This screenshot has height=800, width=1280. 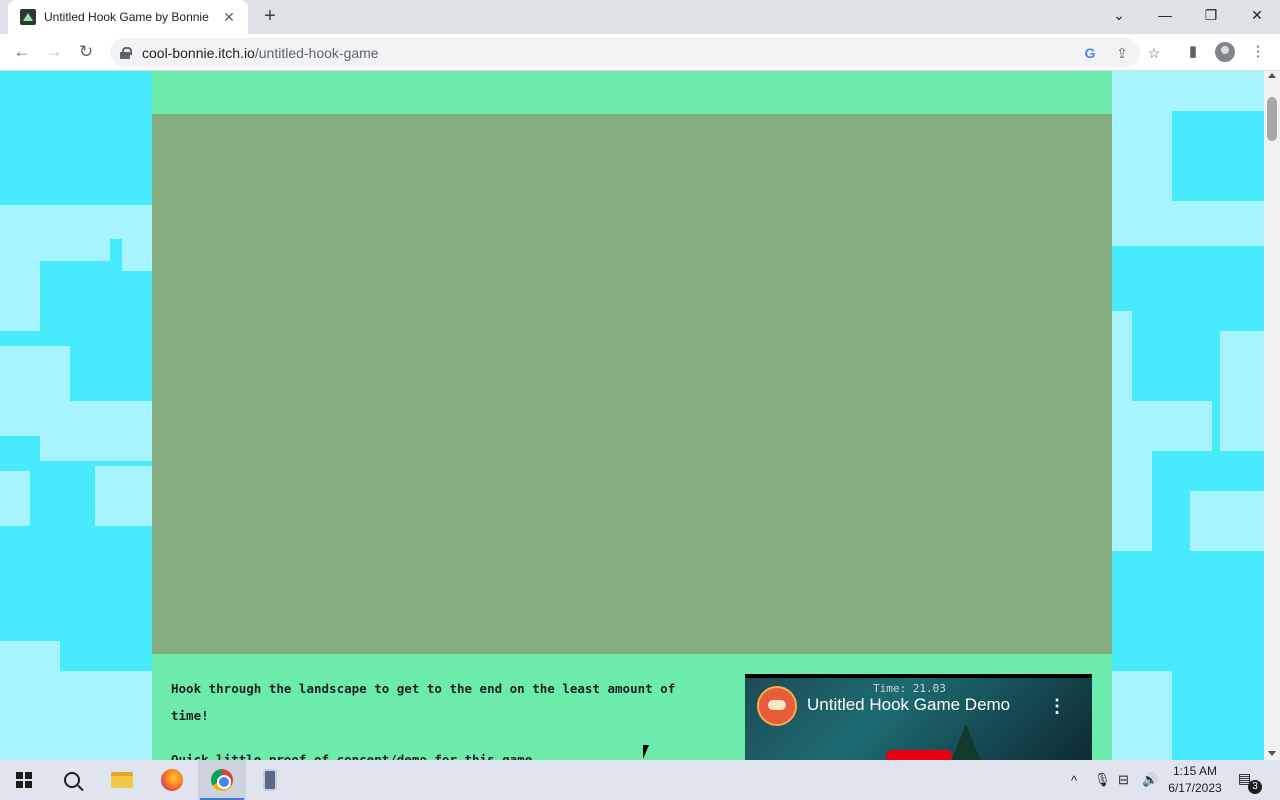 I want to click on search-button, so click(x=72, y=780).